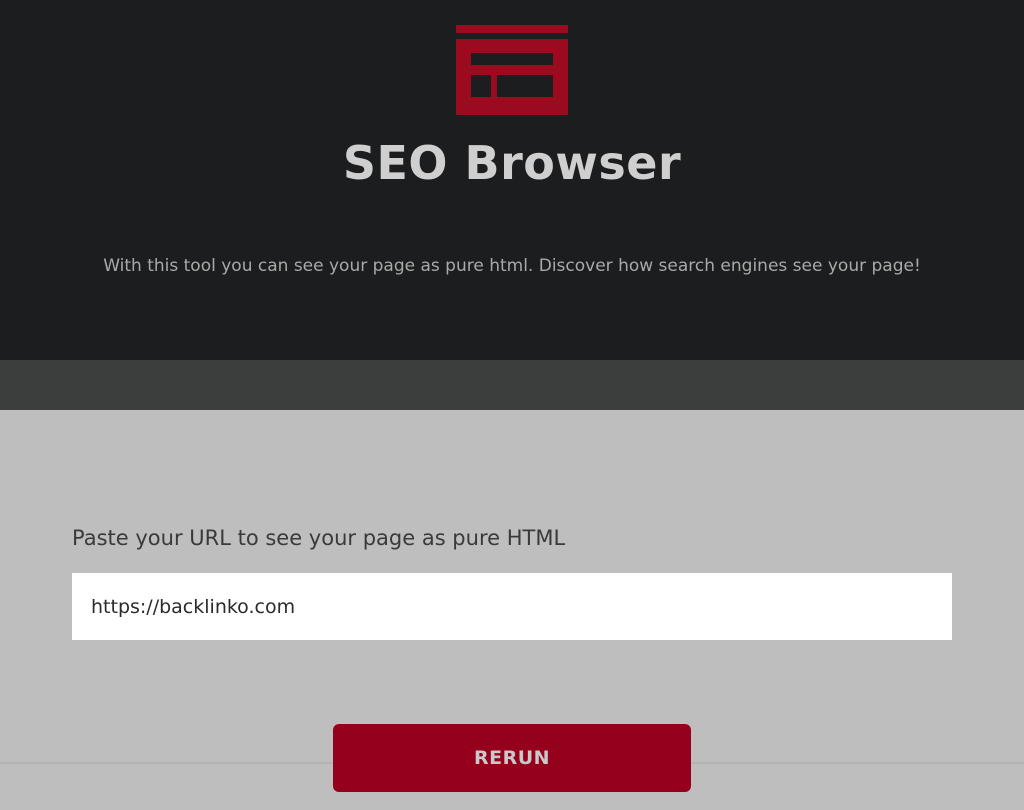 This screenshot has width=1024, height=810. What do you see at coordinates (512, 385) in the screenshot?
I see `divider-band` at bounding box center [512, 385].